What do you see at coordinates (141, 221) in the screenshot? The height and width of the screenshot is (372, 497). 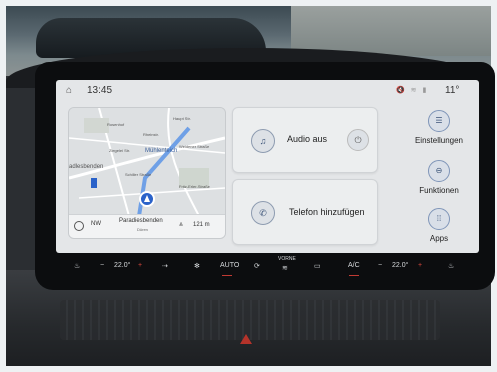 I see `destination: Paradiesbenden` at bounding box center [141, 221].